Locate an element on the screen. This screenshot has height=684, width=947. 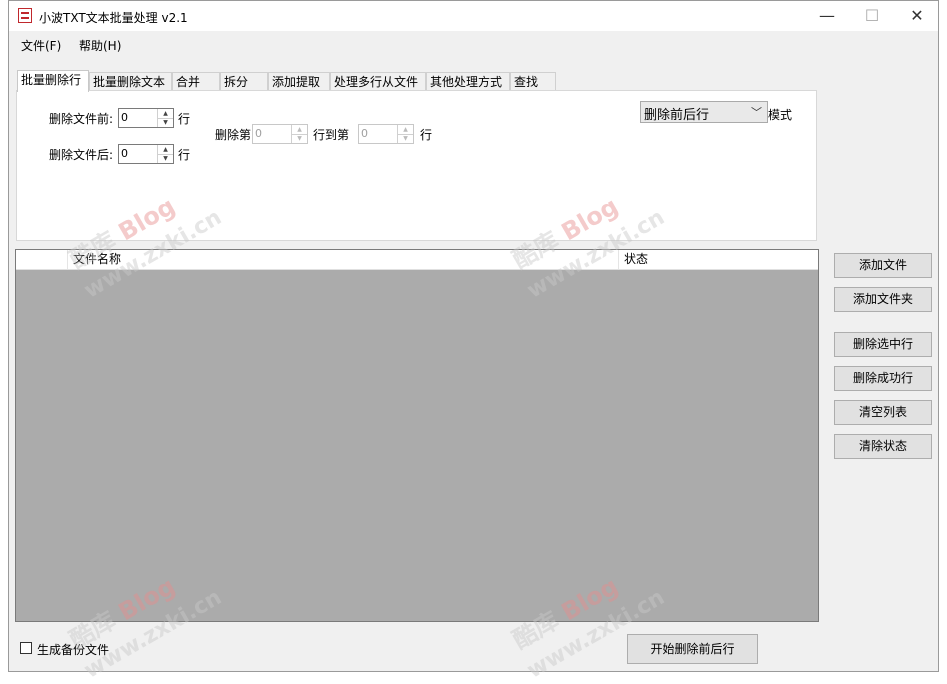
delete-after-value: 0 is located at coordinates (124, 153).